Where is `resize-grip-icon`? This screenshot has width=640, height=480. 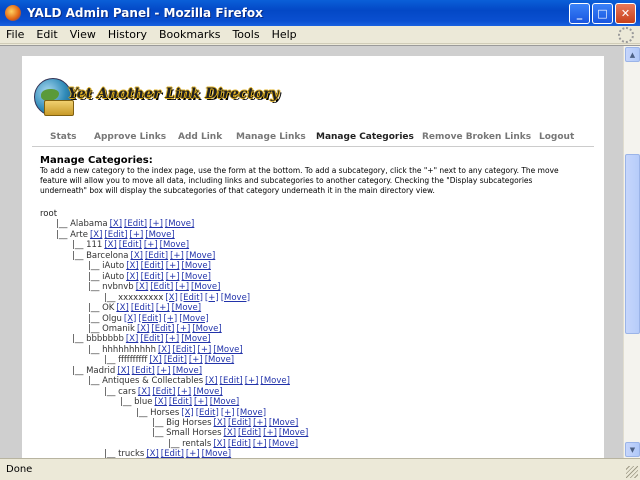 resize-grip-icon is located at coordinates (632, 472).